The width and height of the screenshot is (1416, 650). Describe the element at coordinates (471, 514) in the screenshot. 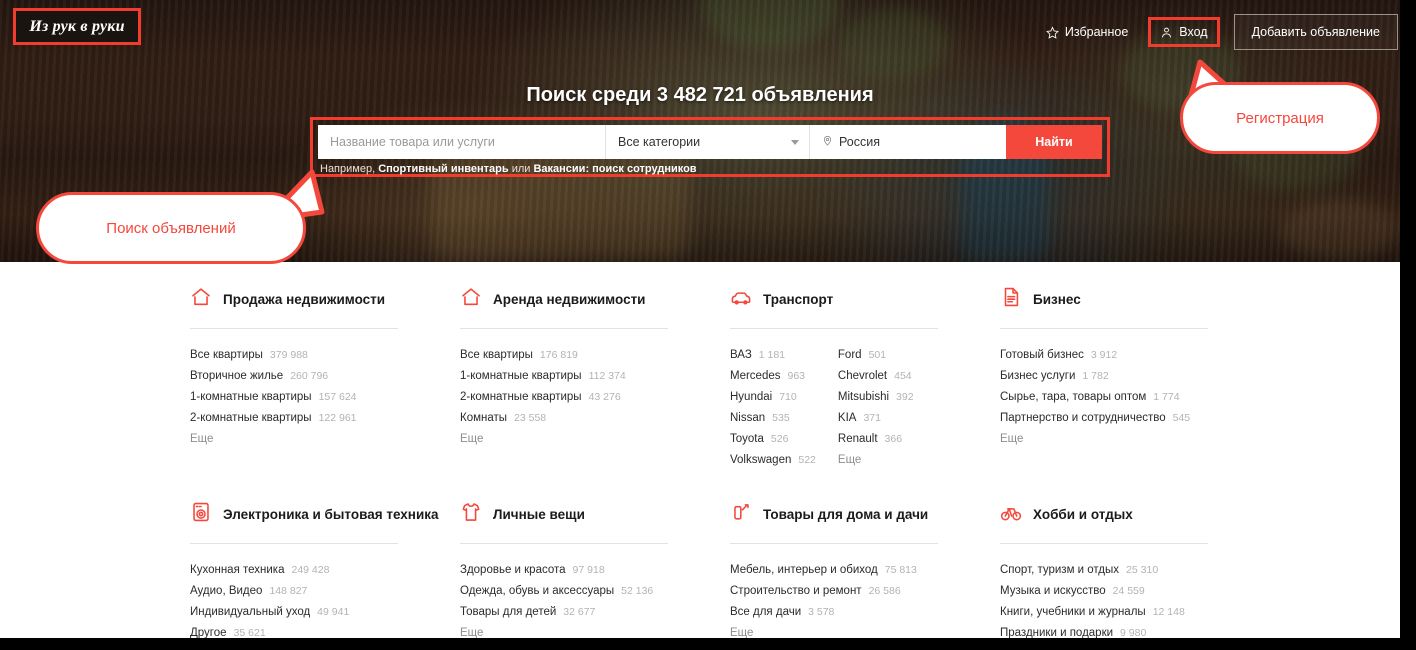

I see `tshirt-icon` at that location.